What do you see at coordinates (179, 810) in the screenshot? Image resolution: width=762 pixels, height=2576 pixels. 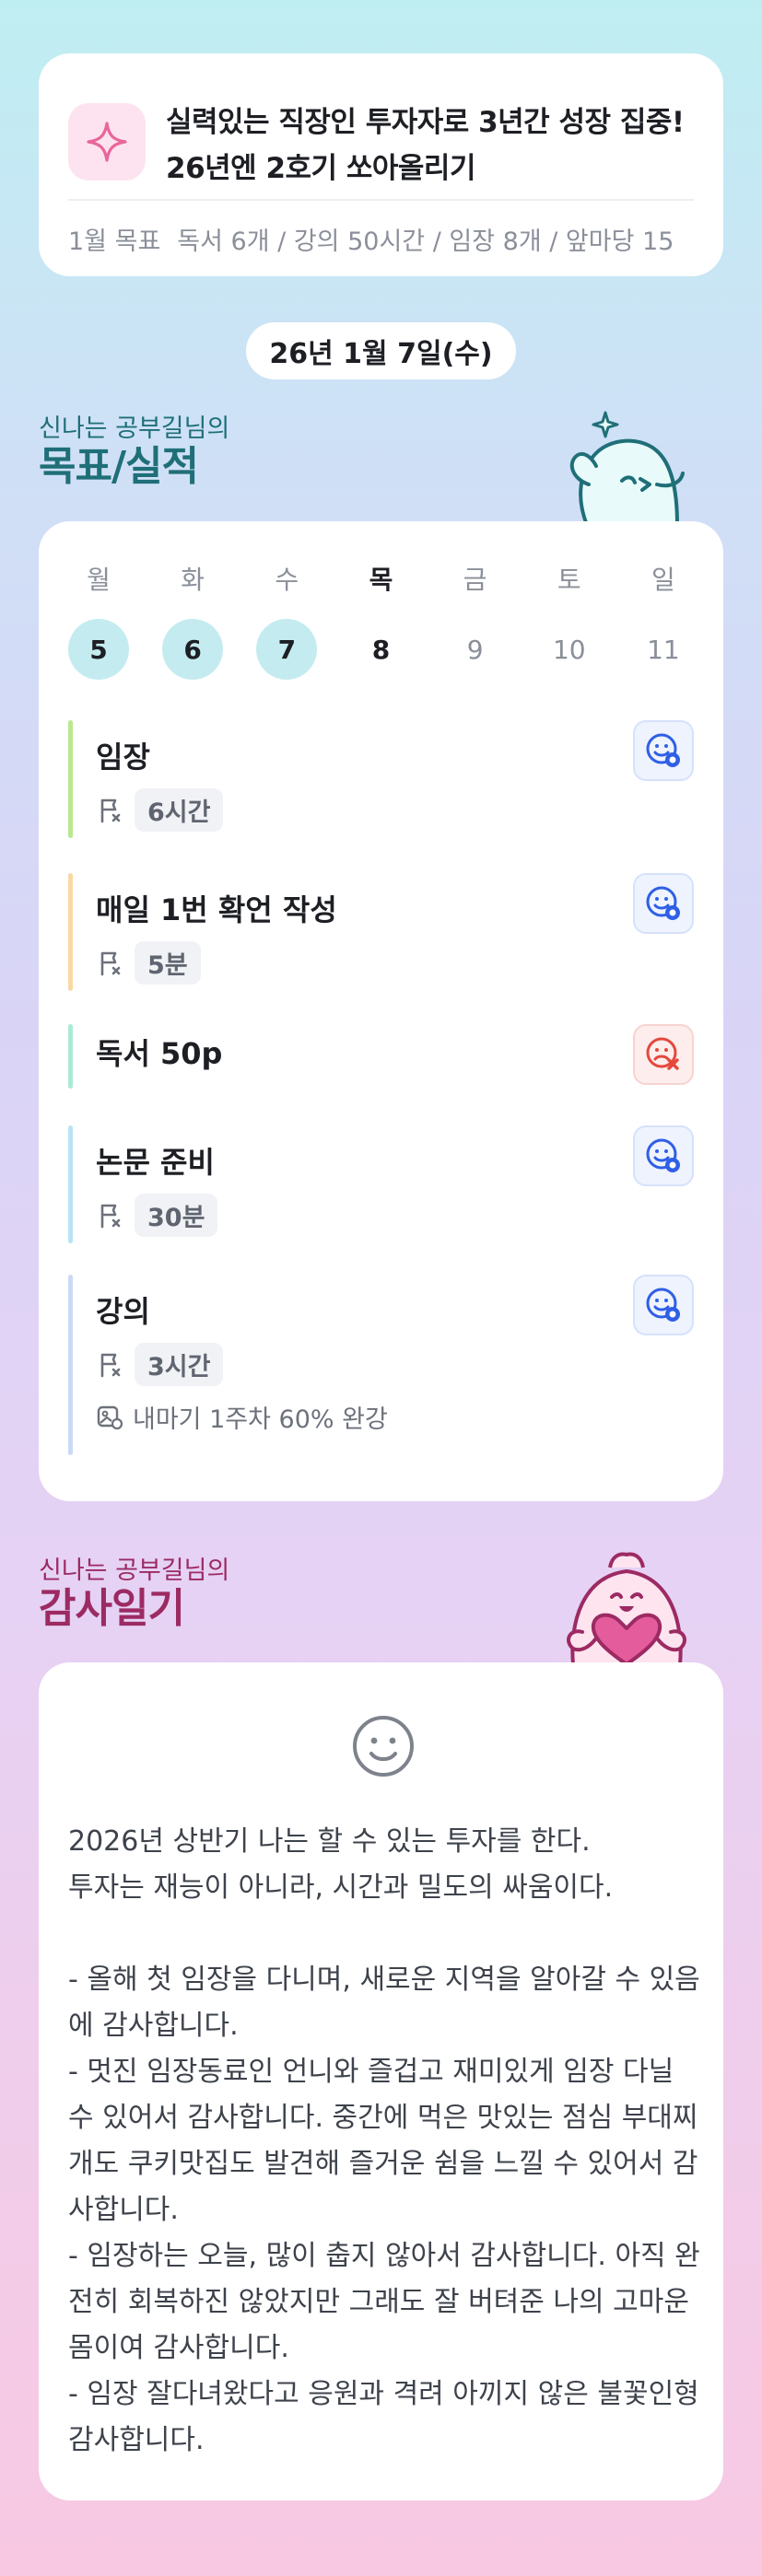 I see `task-duration: 6시간` at bounding box center [179, 810].